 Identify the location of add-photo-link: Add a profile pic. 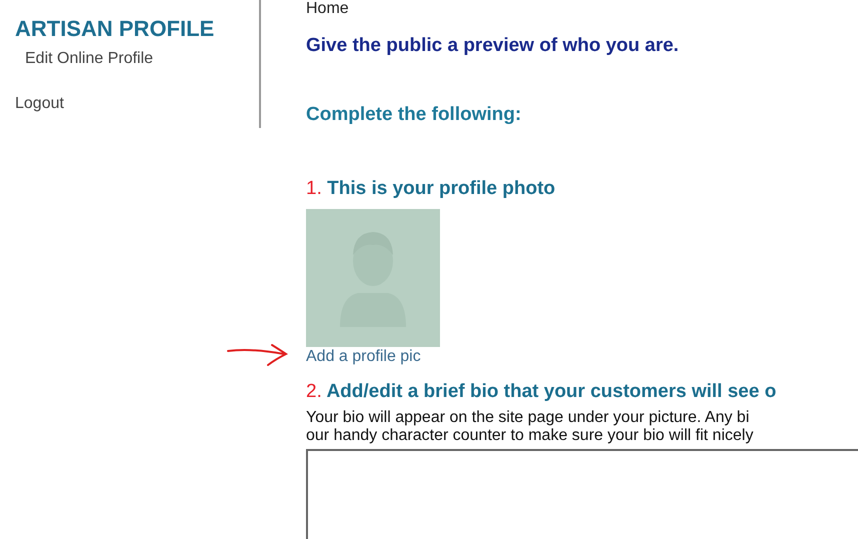
(363, 356).